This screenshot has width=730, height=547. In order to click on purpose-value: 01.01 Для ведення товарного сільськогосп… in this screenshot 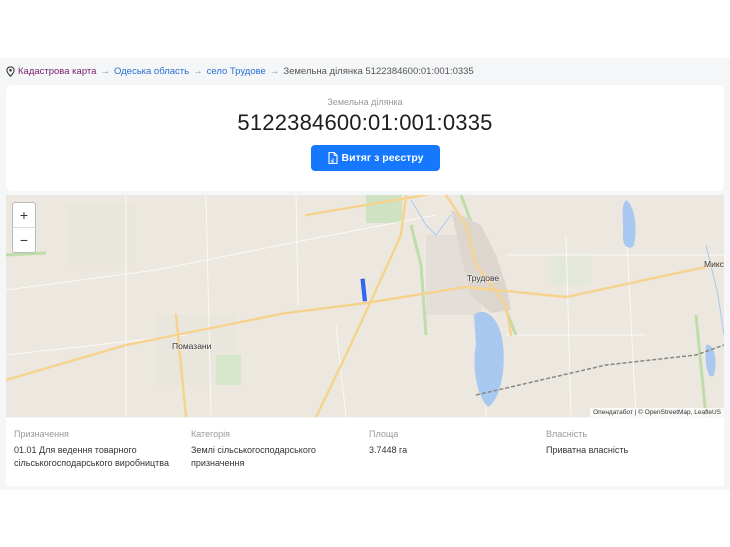, I will do `click(91, 456)`.